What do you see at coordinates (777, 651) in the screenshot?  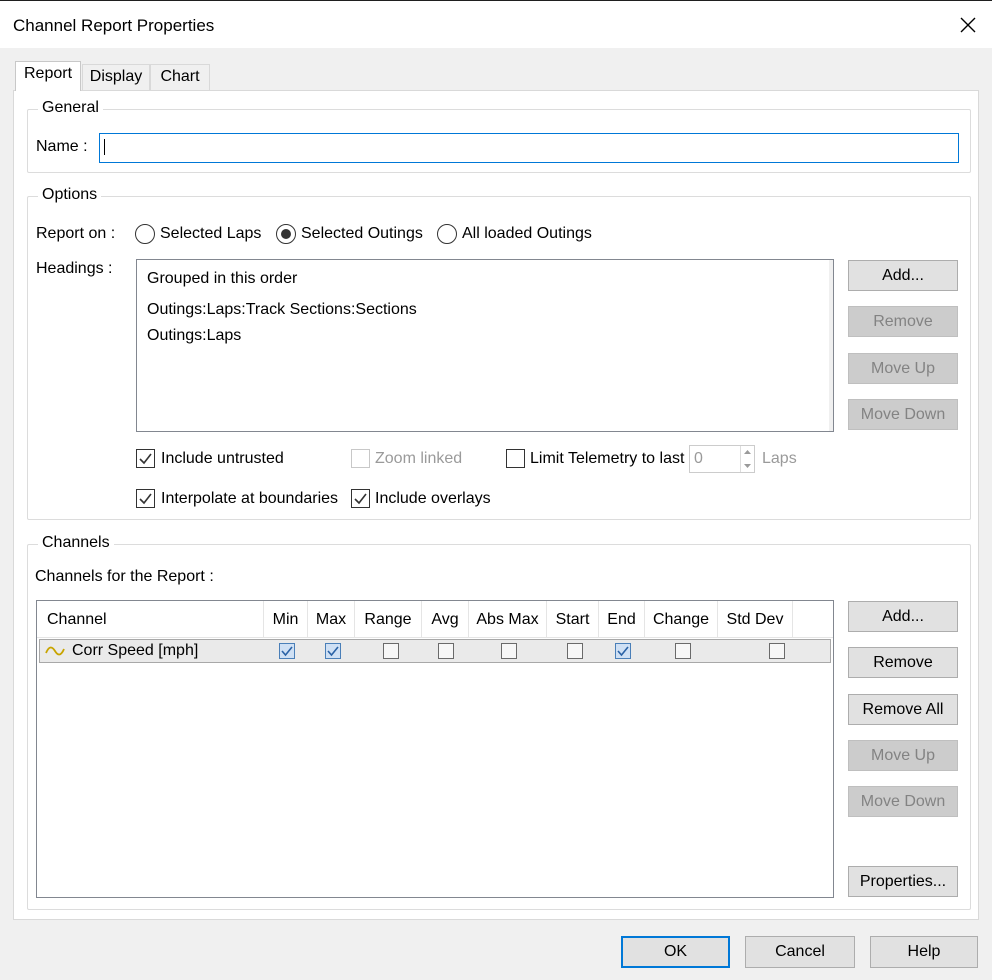 I see `std-dev-checkbox` at bounding box center [777, 651].